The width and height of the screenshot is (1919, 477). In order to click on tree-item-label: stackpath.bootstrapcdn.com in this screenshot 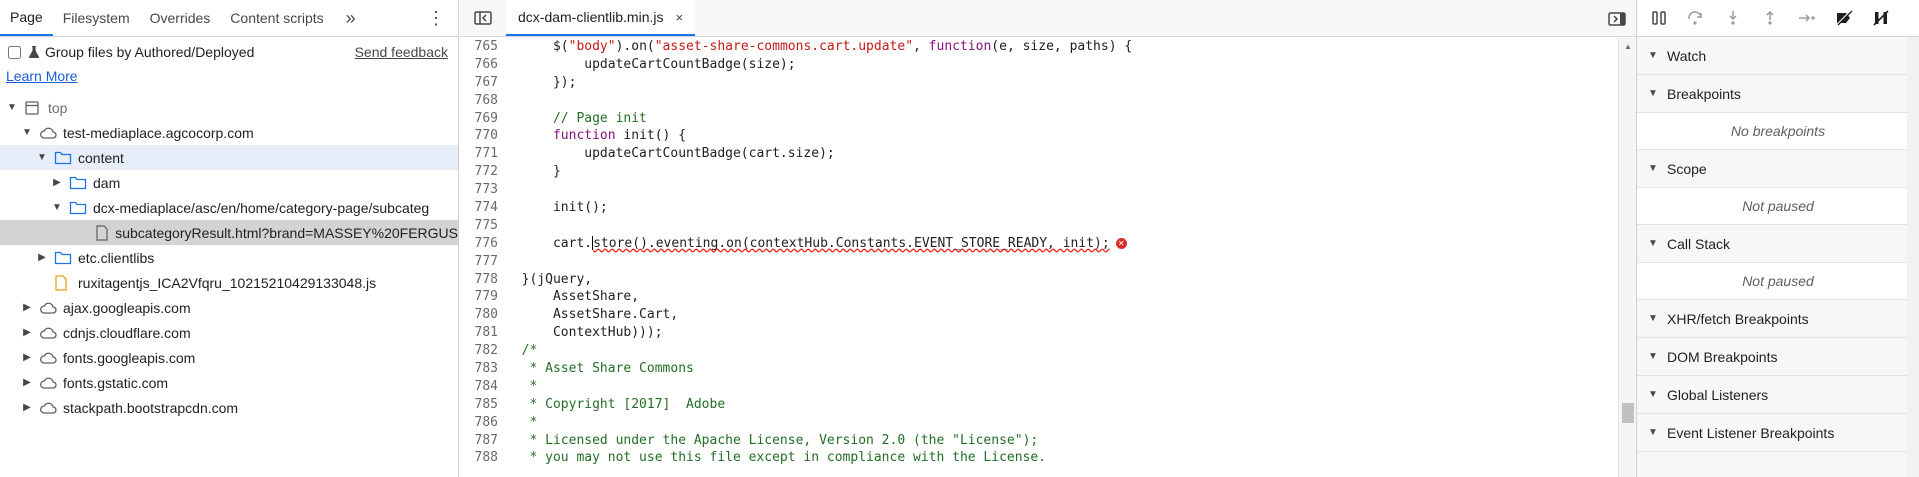, I will do `click(151, 407)`.